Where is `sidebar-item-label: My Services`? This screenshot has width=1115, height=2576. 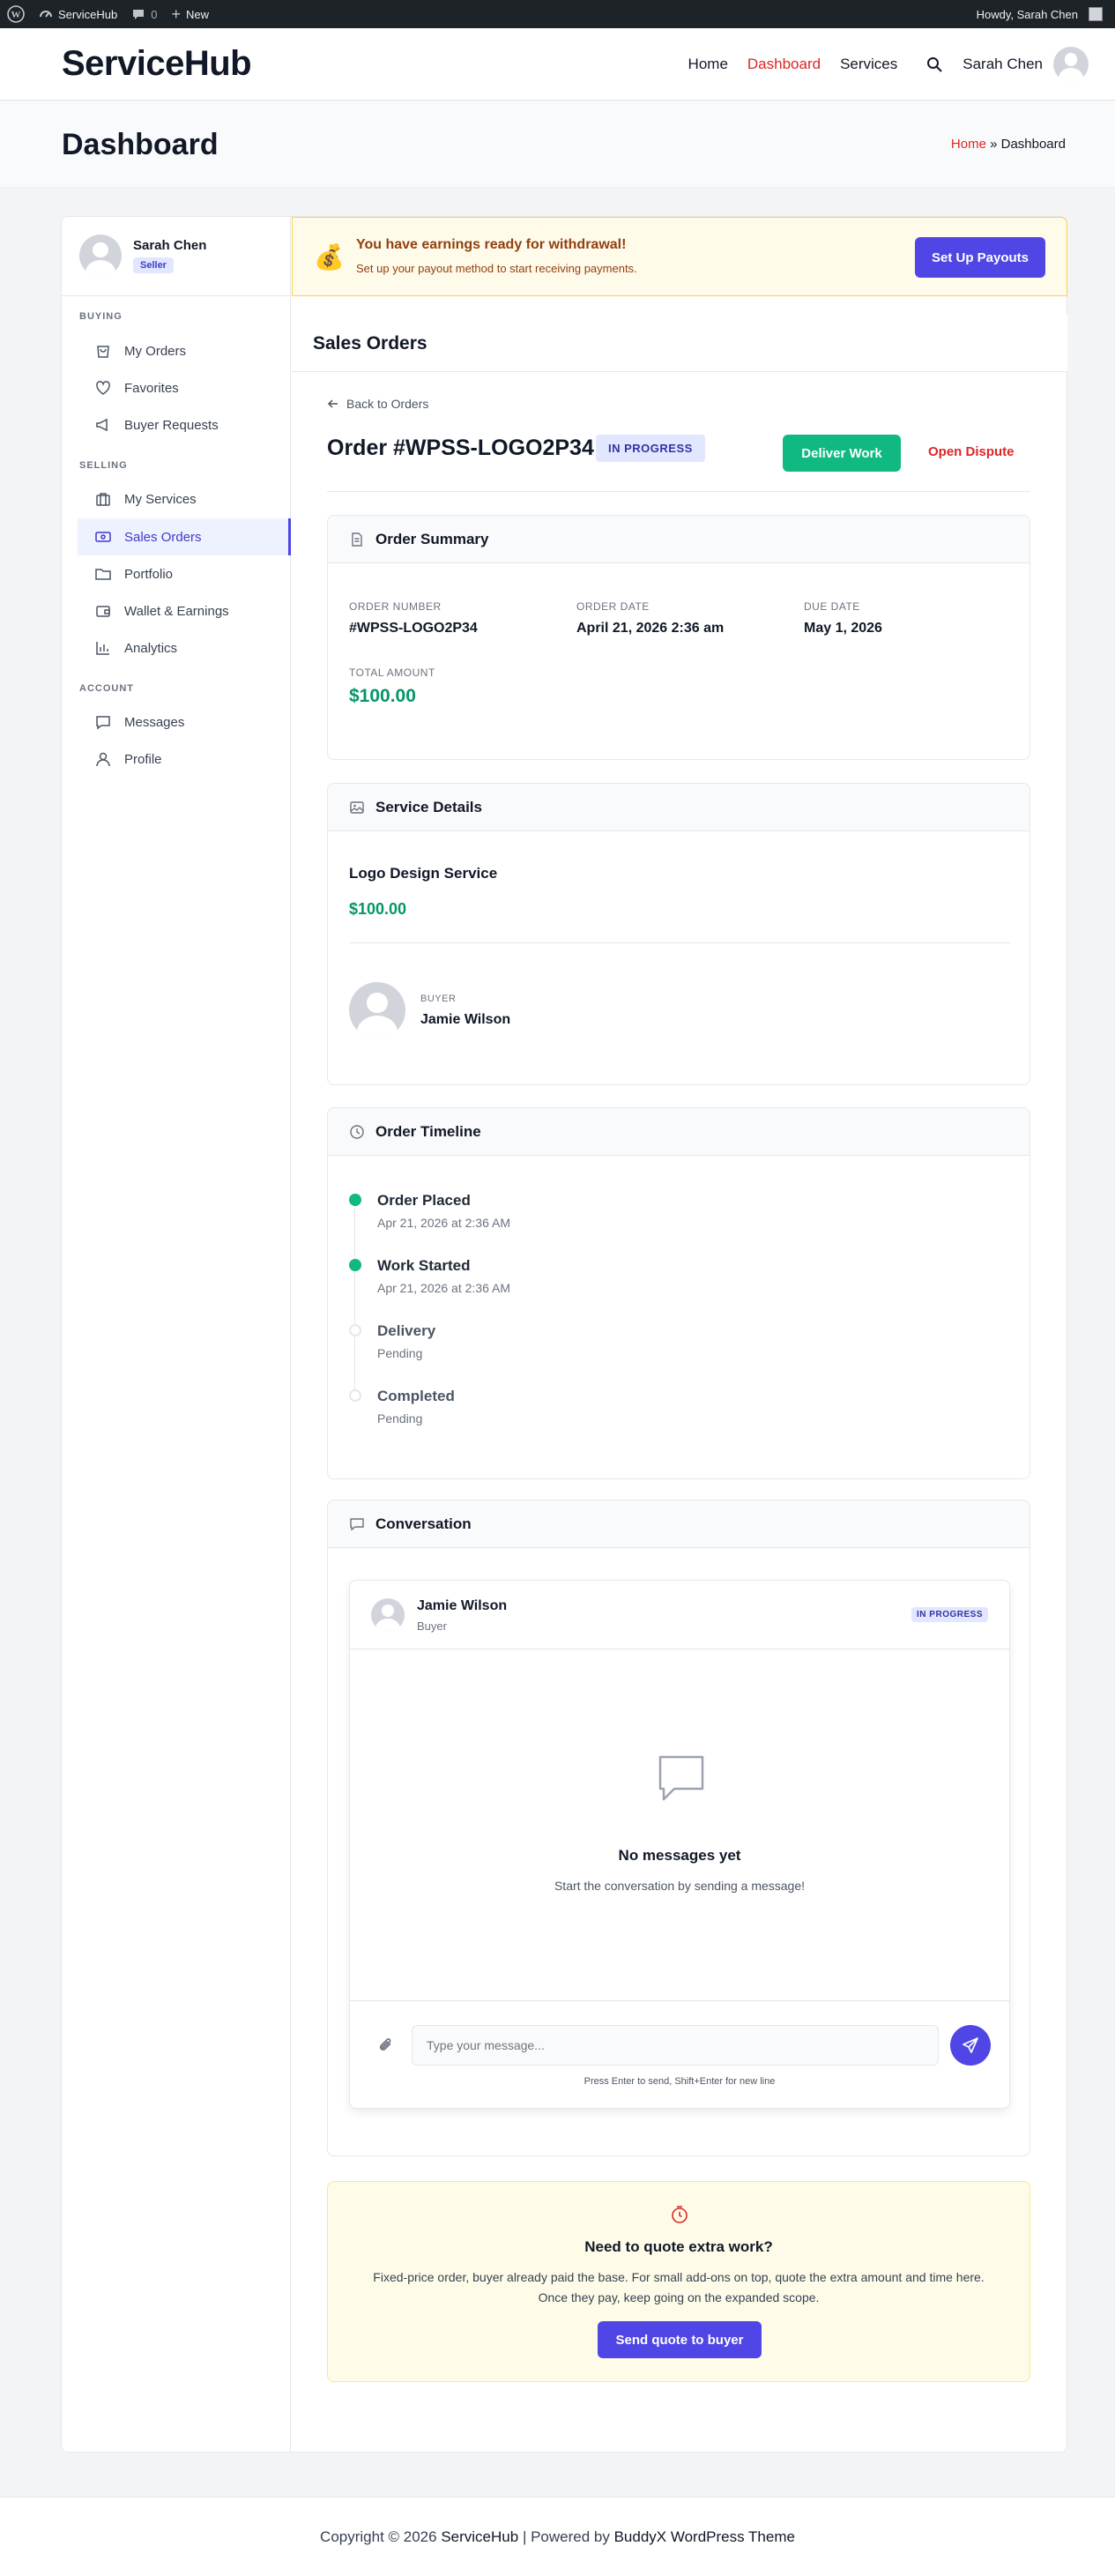 sidebar-item-label: My Services is located at coordinates (160, 499).